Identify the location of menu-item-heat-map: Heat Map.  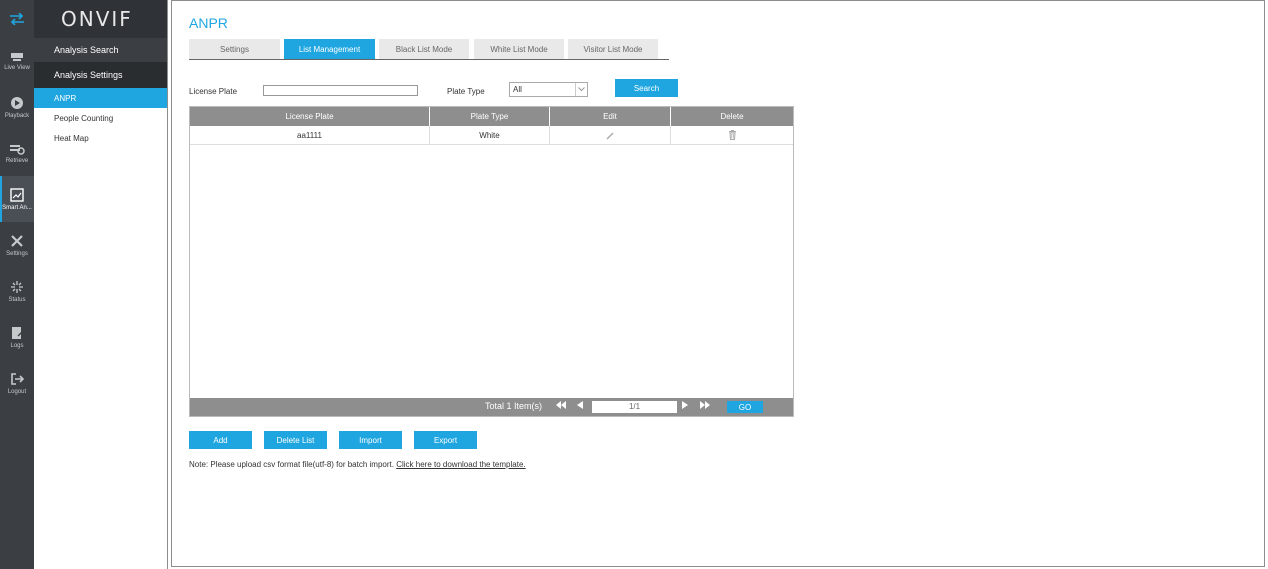
(100, 138).